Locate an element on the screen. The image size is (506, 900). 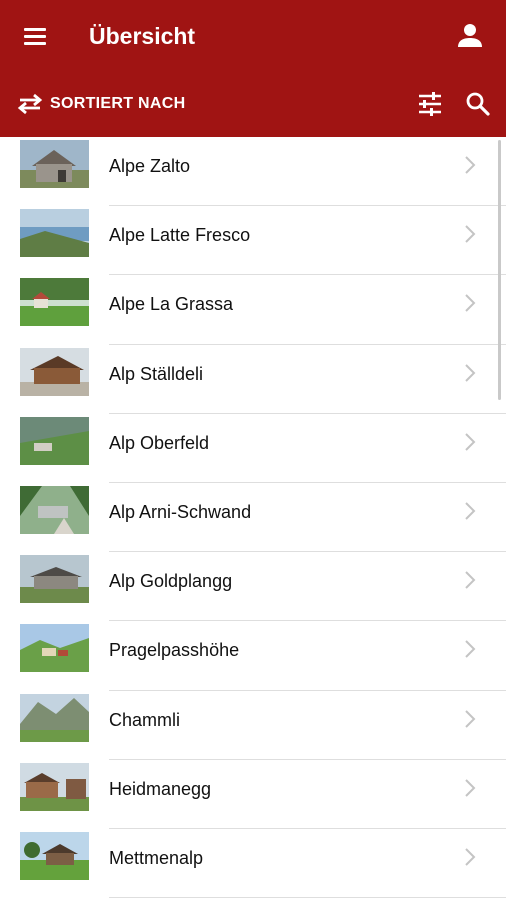
menu-button is located at coordinates (35, 36).